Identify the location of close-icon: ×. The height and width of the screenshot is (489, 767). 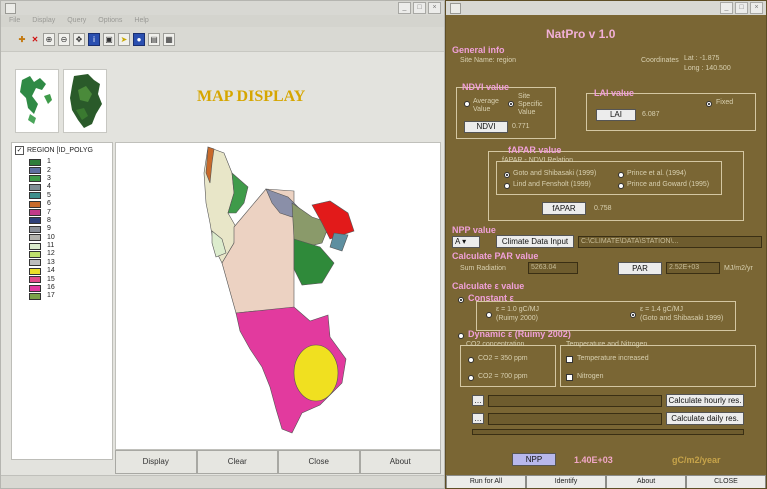
(434, 8).